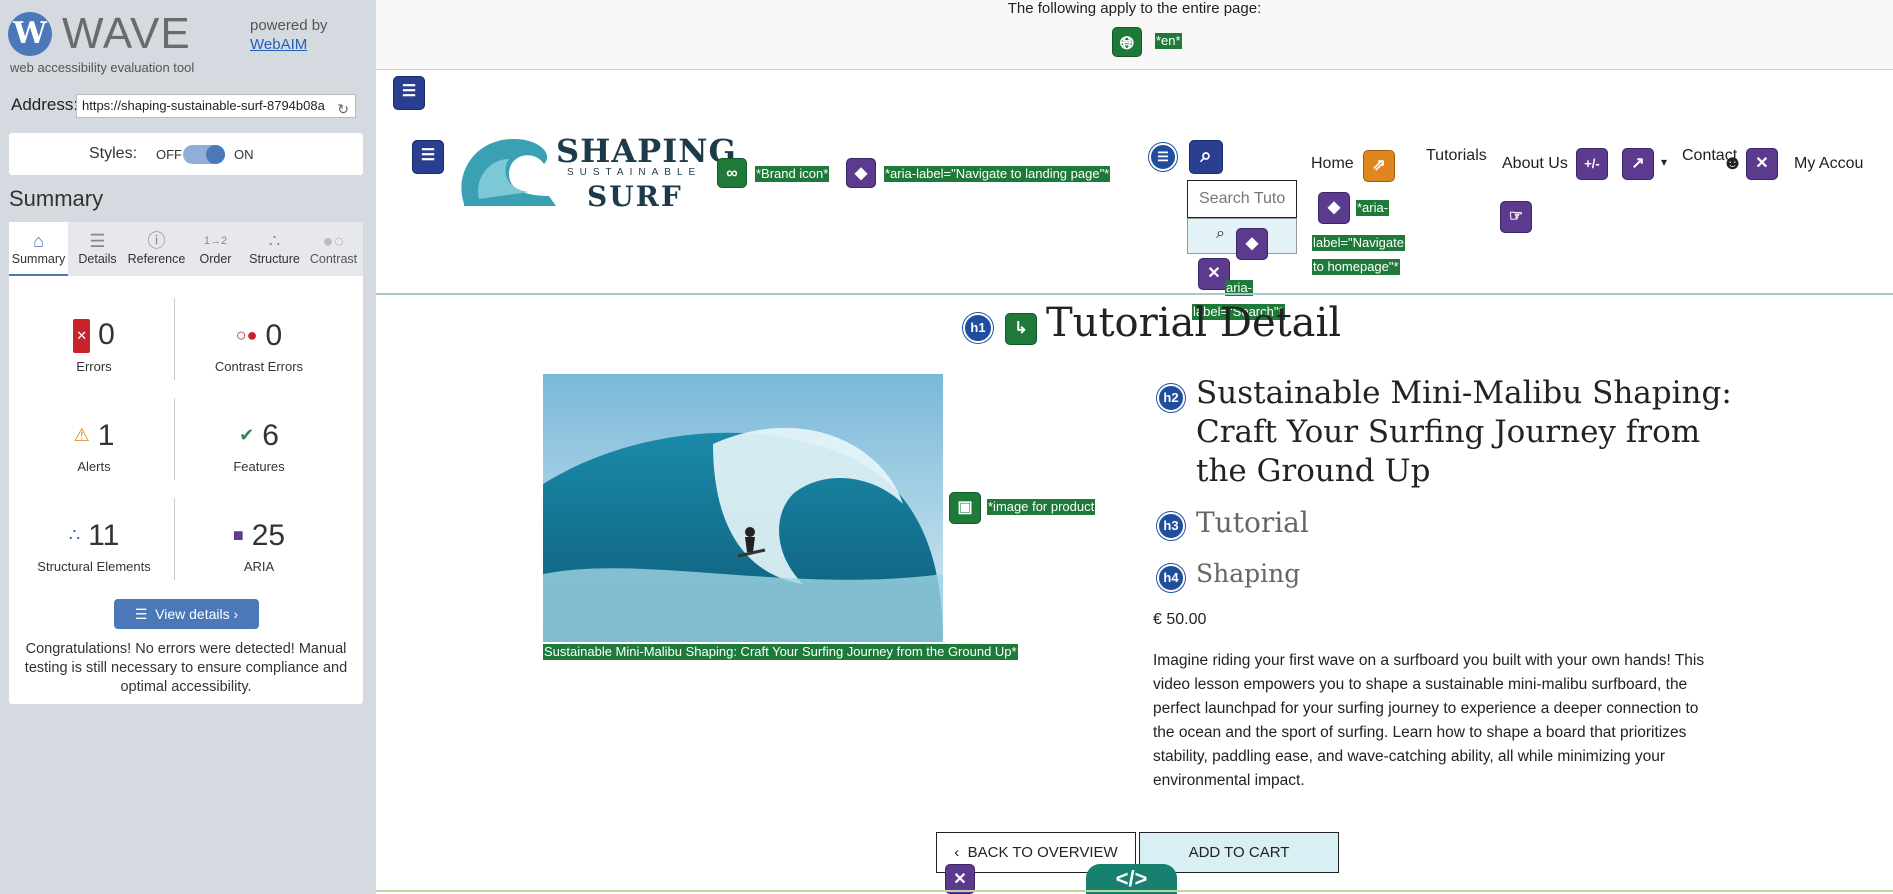 The image size is (1893, 894). Describe the element at coordinates (259, 346) in the screenshot. I see `stat-contrast-errors: ○● 0 Contrast Errors` at that location.